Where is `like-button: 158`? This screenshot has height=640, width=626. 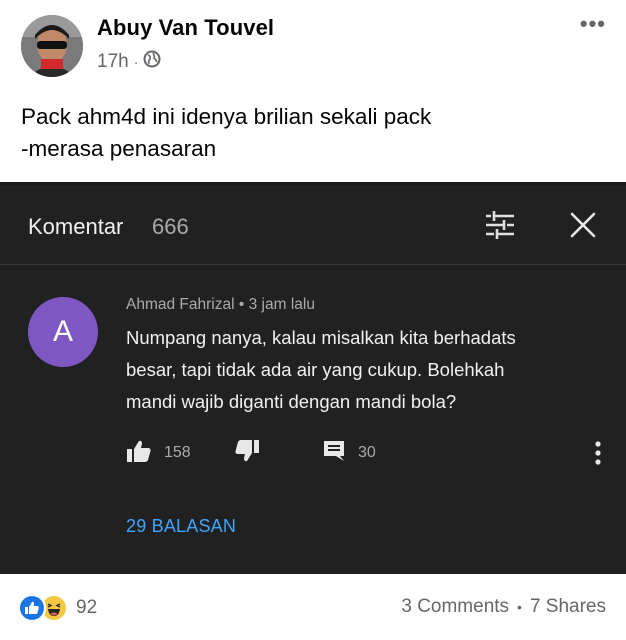
like-button: 158 is located at coordinates (158, 453).